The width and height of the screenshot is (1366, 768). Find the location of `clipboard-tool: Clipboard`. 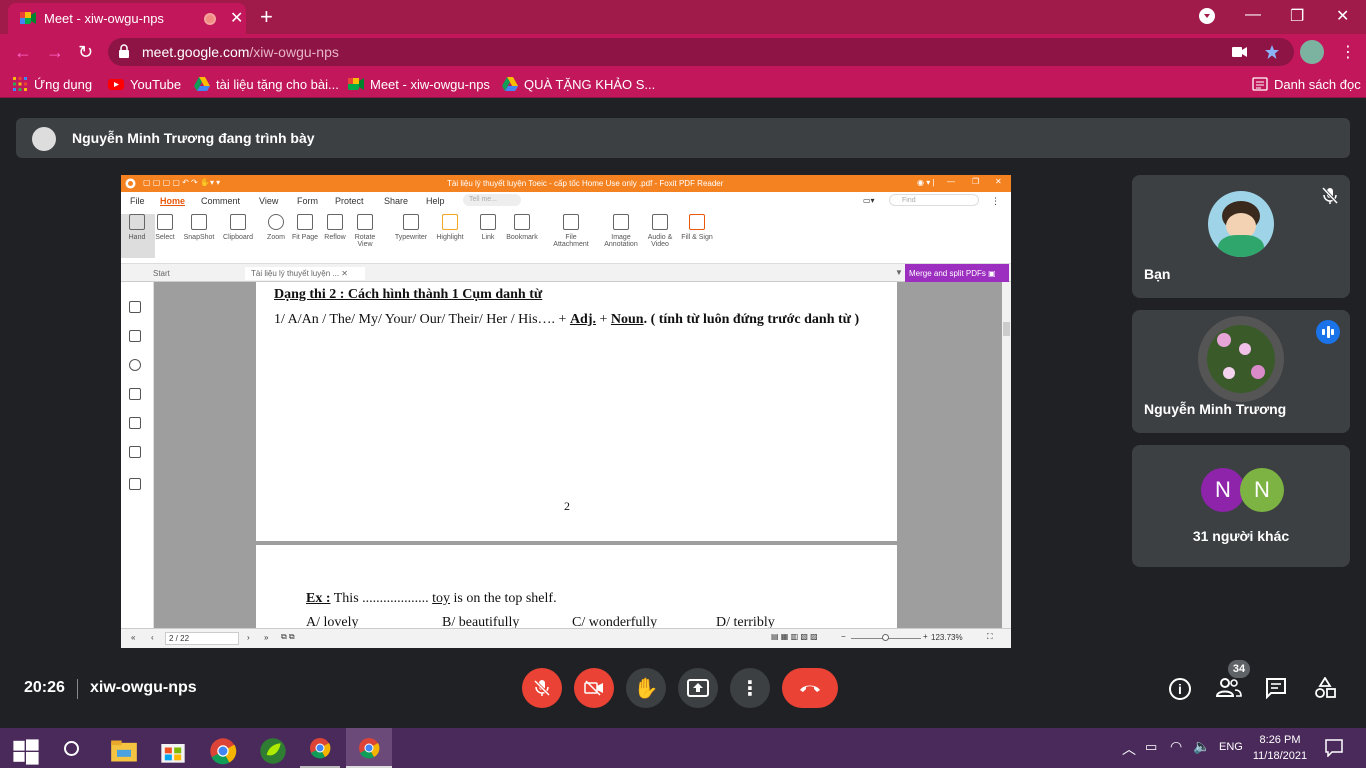

clipboard-tool: Clipboard is located at coordinates (238, 227).